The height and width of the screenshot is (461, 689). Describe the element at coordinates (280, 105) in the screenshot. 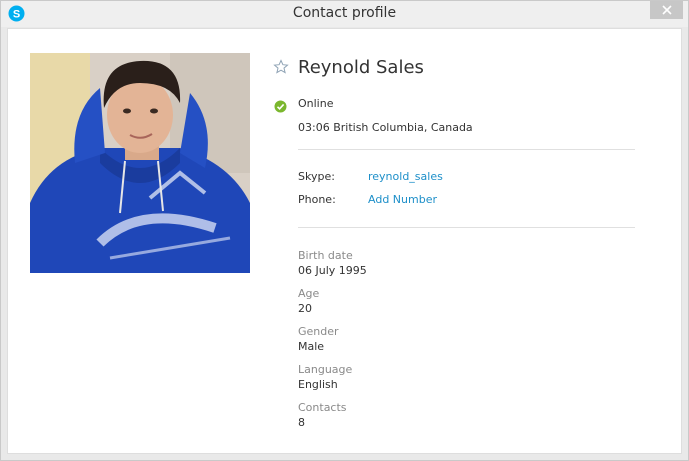

I see `online-status-icon` at that location.